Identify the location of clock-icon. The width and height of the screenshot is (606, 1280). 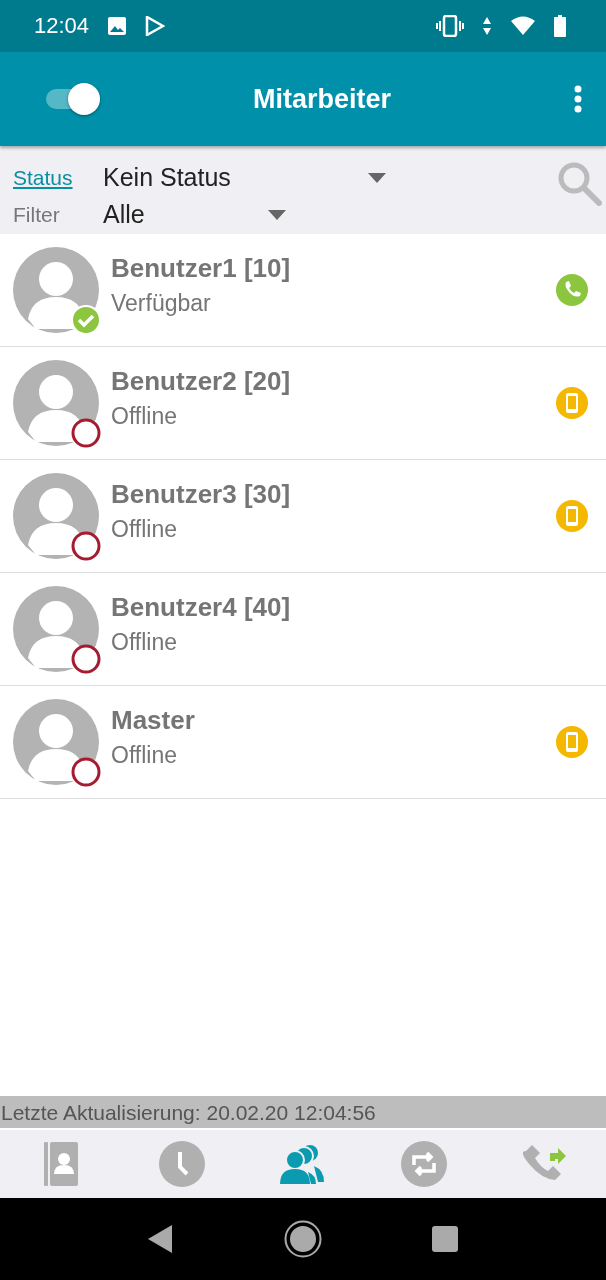
(181, 1164).